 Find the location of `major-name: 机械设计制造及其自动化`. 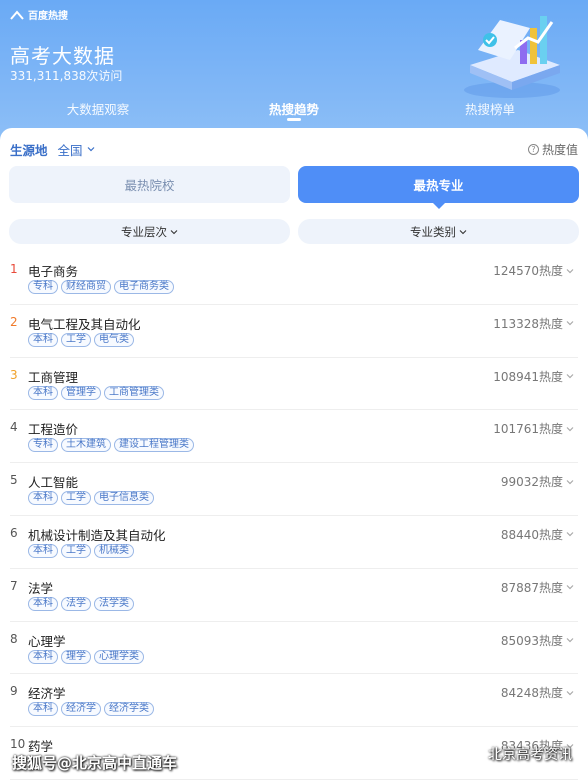

major-name: 机械设计制造及其自动化 is located at coordinates (97, 535).